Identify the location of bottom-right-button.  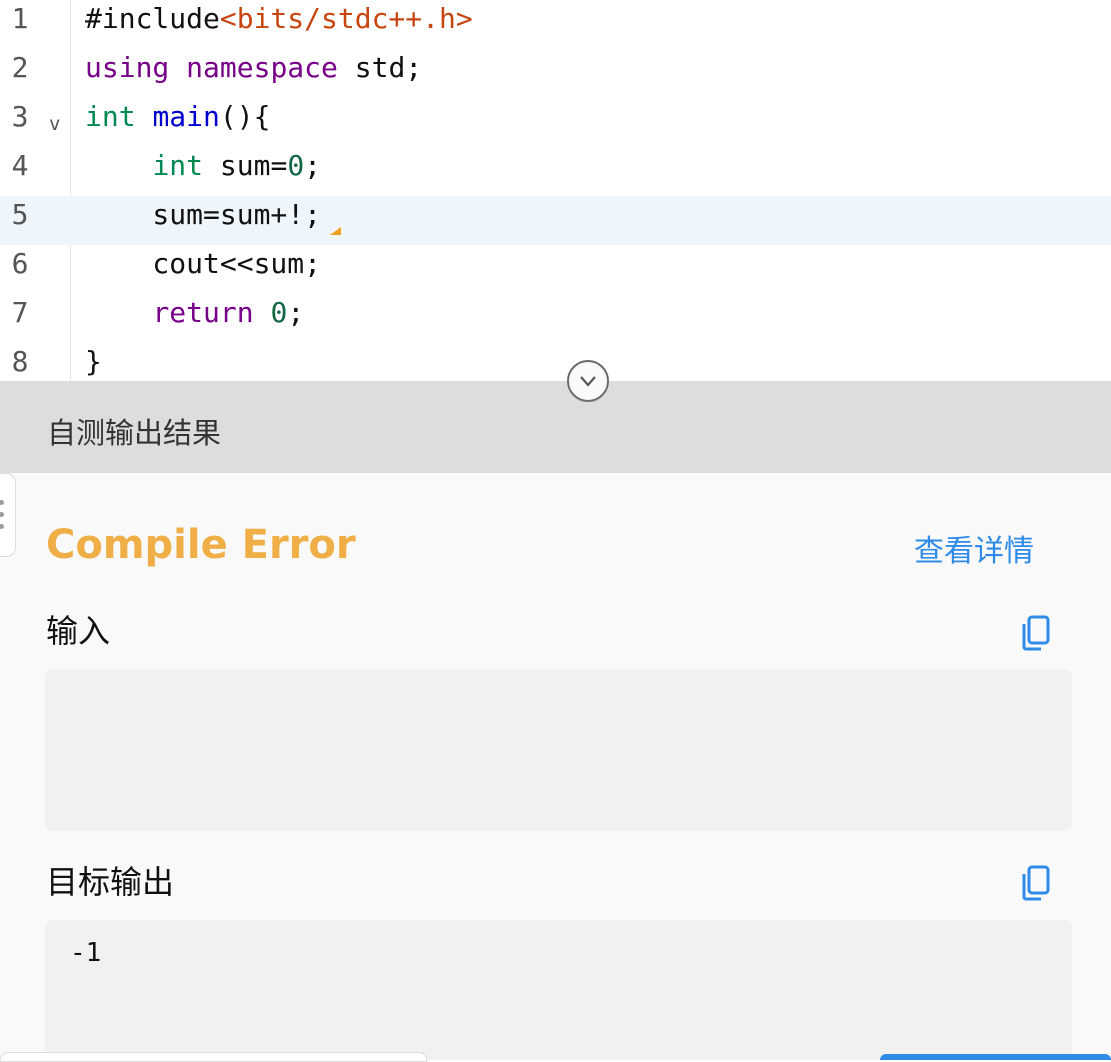
(995, 1057).